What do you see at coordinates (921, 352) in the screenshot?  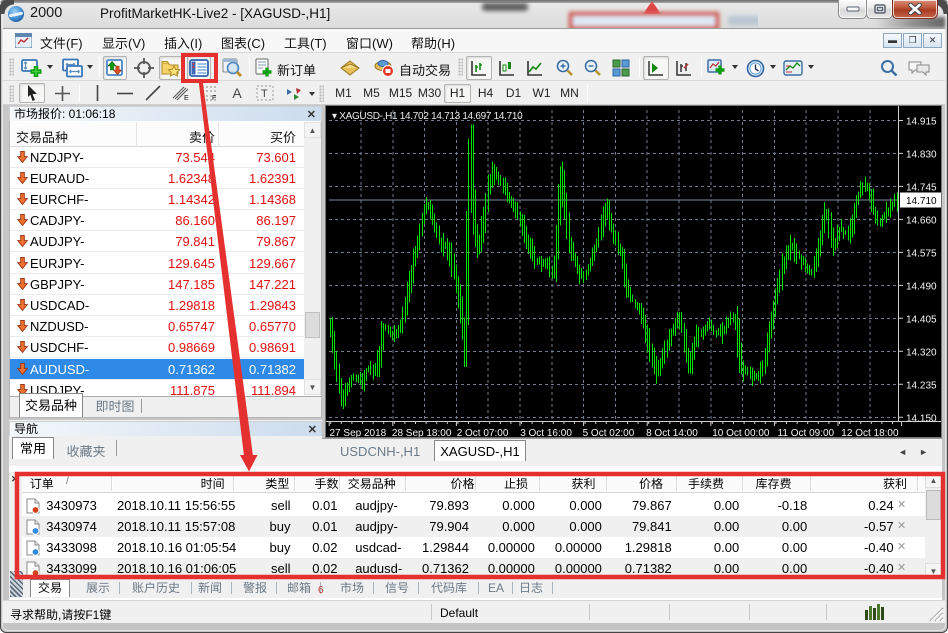 I see `svg-text: 14.320` at bounding box center [921, 352].